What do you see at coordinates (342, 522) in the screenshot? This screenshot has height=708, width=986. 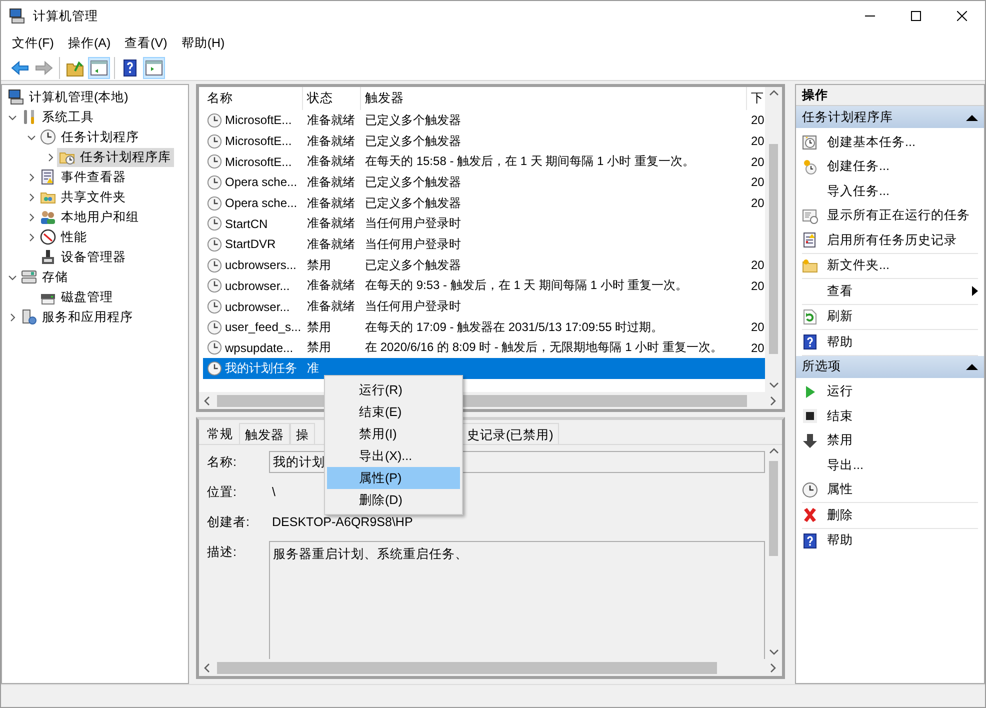 I see `author-value: DESKTOP-A6QR9S8\HP` at bounding box center [342, 522].